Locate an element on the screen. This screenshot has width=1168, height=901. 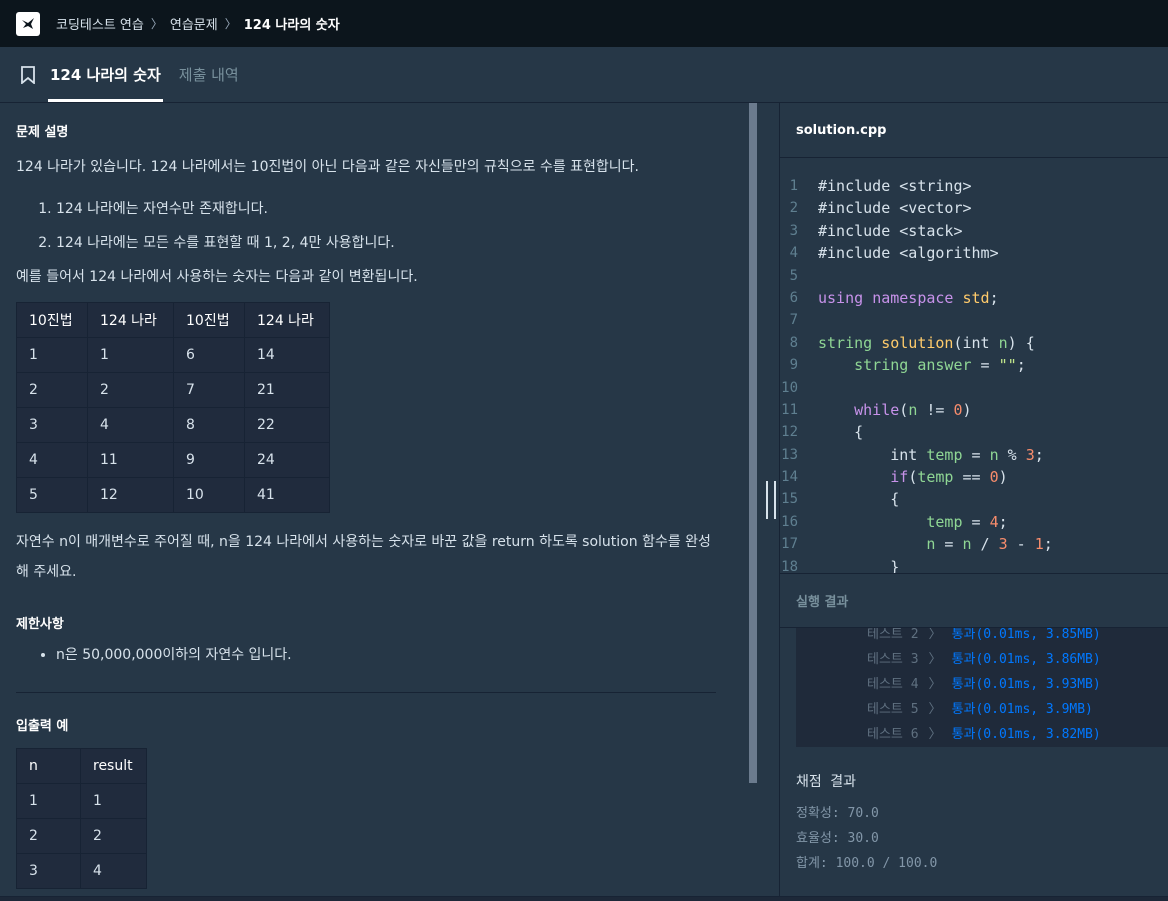
top-navigation-bar: 코딩테스트 연습 〉 연습문제 〉 124 나라의 숫자 is located at coordinates (584, 23).